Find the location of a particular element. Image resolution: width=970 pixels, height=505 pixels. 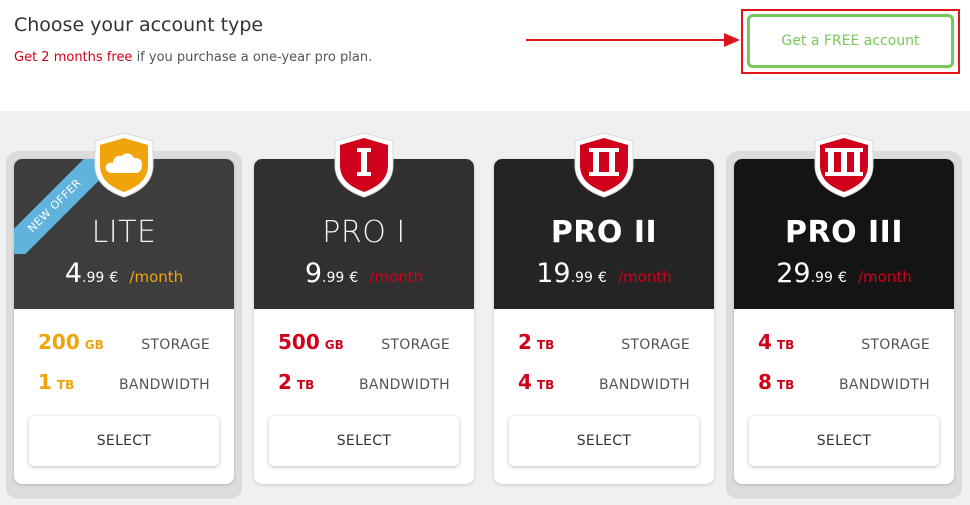

shield-roman-two-icon is located at coordinates (604, 165).